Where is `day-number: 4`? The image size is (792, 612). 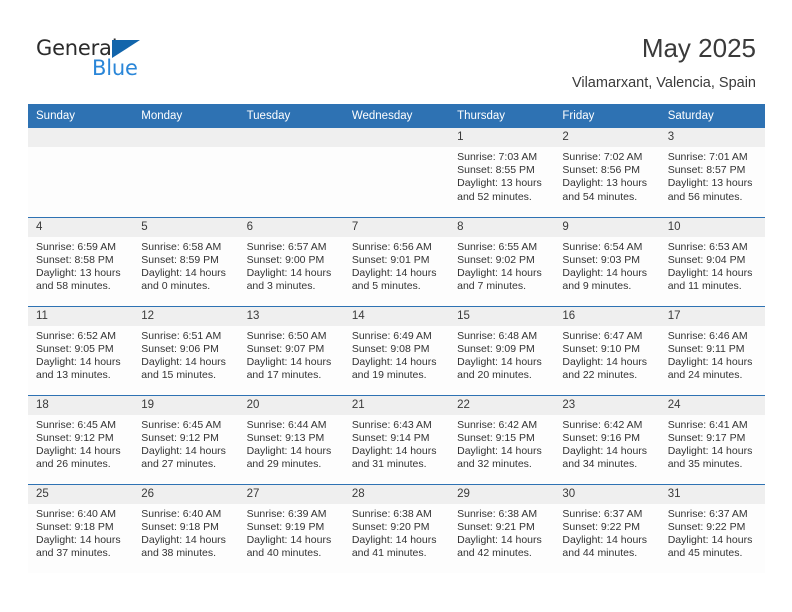 day-number: 4 is located at coordinates (81, 227).